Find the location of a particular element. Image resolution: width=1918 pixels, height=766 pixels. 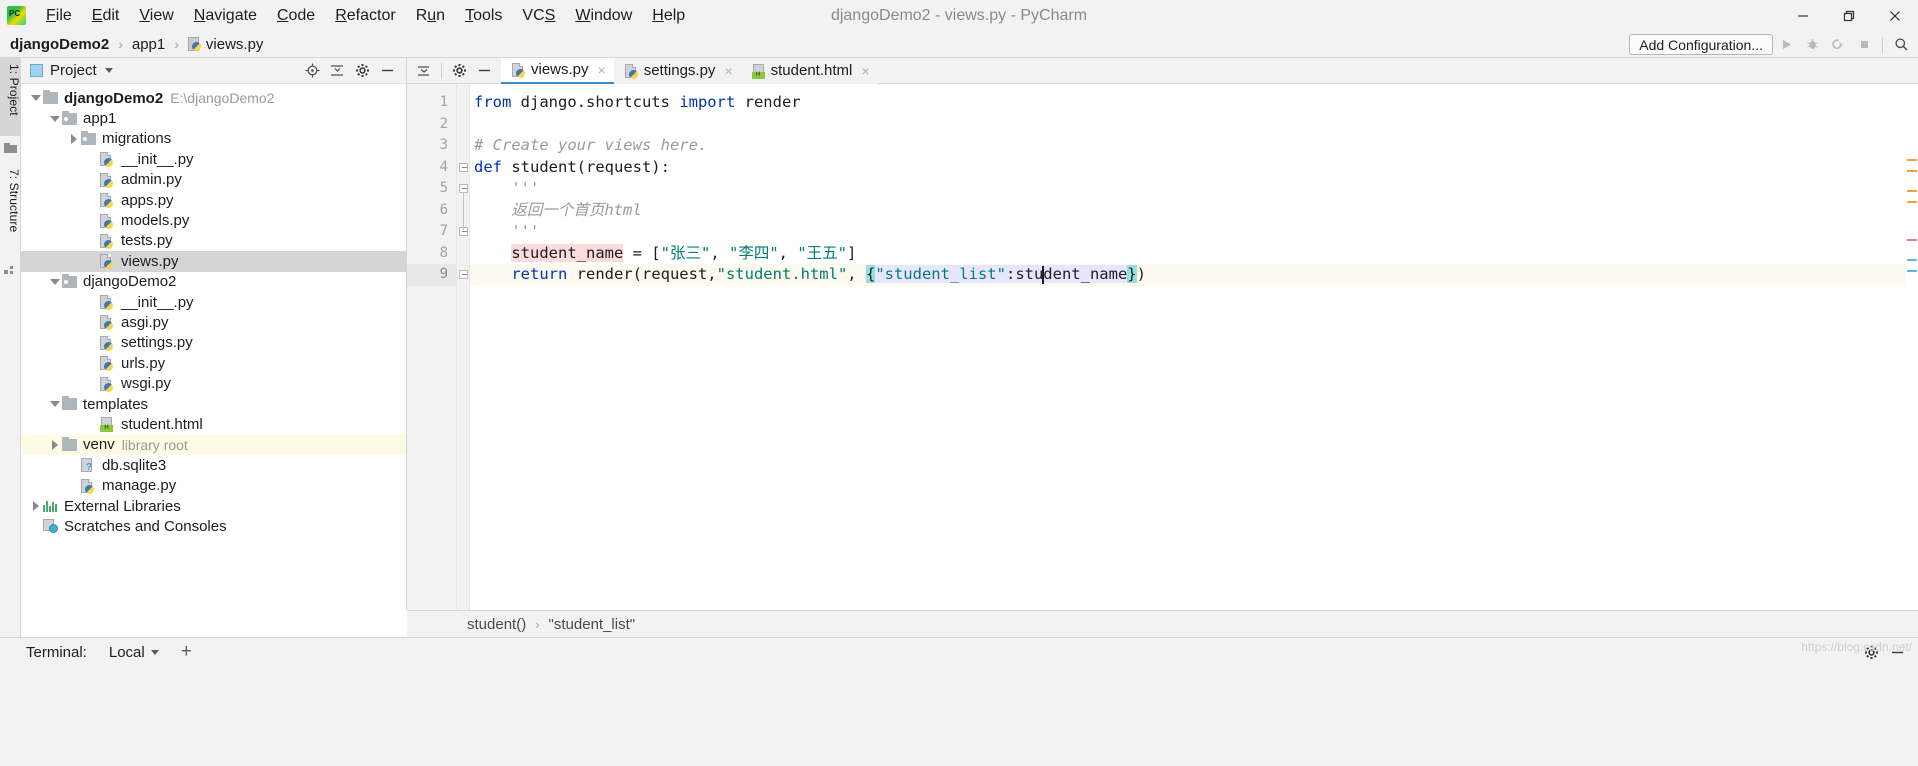

tree-item-migrations: migrations is located at coordinates (213, 139).